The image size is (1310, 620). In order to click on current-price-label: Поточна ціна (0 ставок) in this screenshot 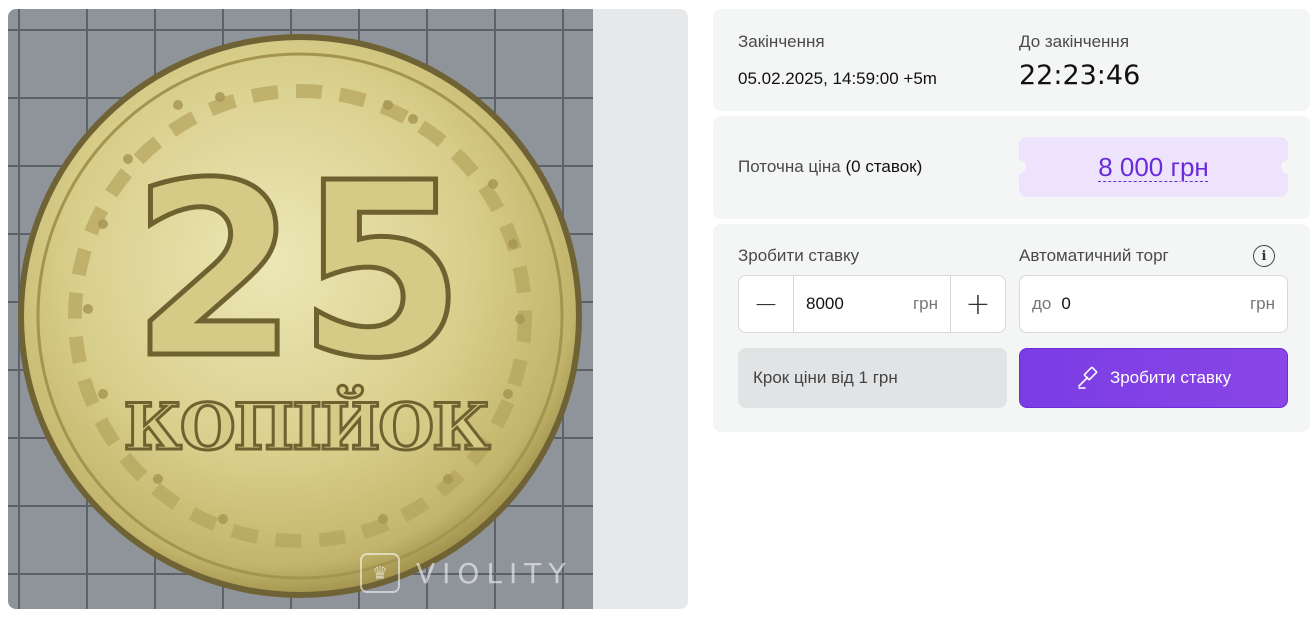, I will do `click(830, 167)`.